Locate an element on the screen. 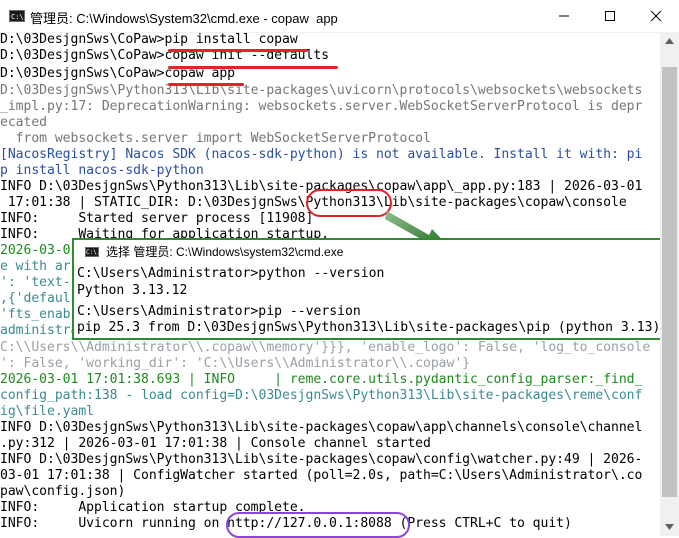  console-line: 2026-03-0 is located at coordinates (35, 250).